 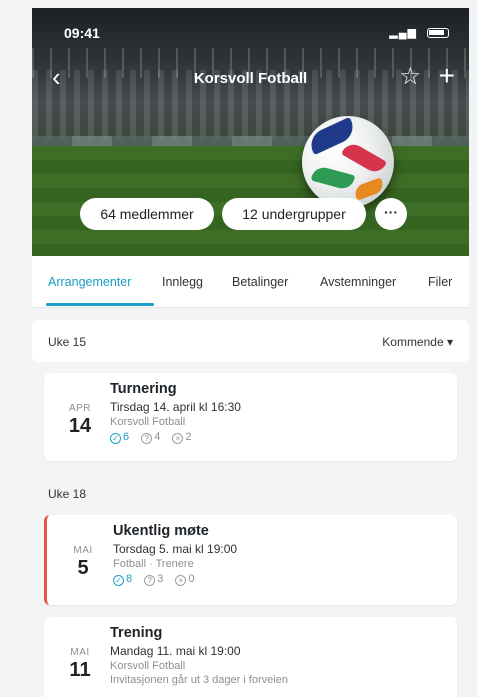 What do you see at coordinates (278, 437) in the screenshot?
I see `event-responses: ✓ 6 ? 4 × 2` at bounding box center [278, 437].